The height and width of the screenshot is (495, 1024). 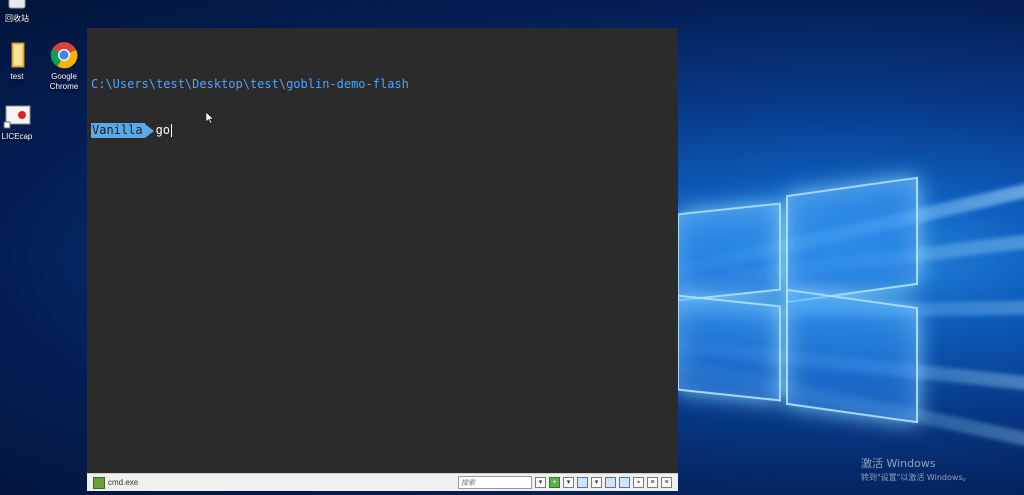 What do you see at coordinates (729, 252) in the screenshot?
I see `windows-logo-pane-tl` at bounding box center [729, 252].